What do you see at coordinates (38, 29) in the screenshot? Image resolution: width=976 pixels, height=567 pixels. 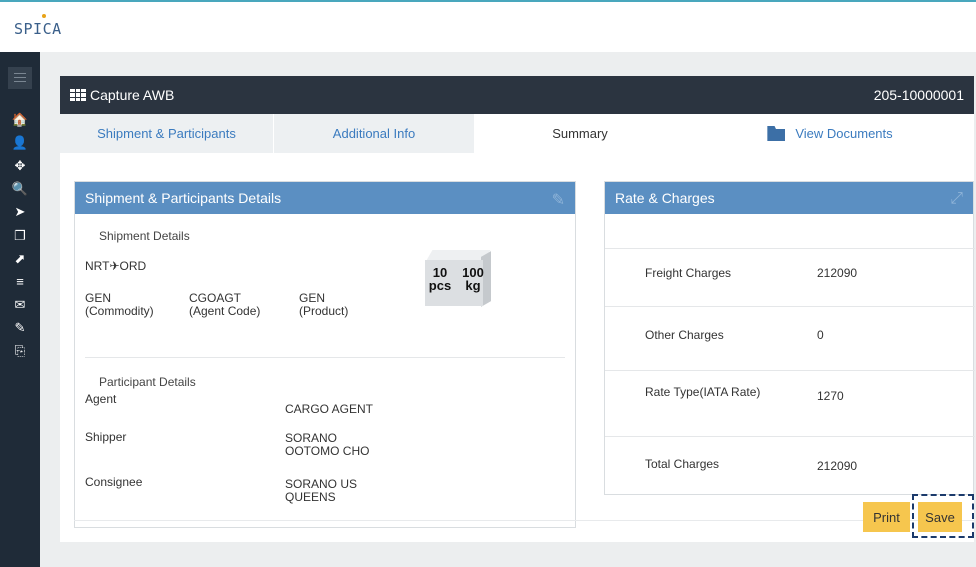 I see `logo-text: SPICA` at bounding box center [38, 29].